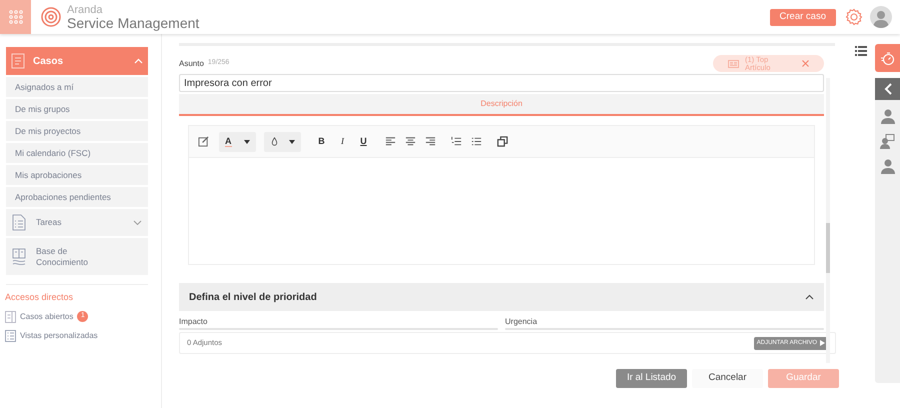 This screenshot has height=408, width=900. I want to click on numbered-list-icon, so click(456, 141).